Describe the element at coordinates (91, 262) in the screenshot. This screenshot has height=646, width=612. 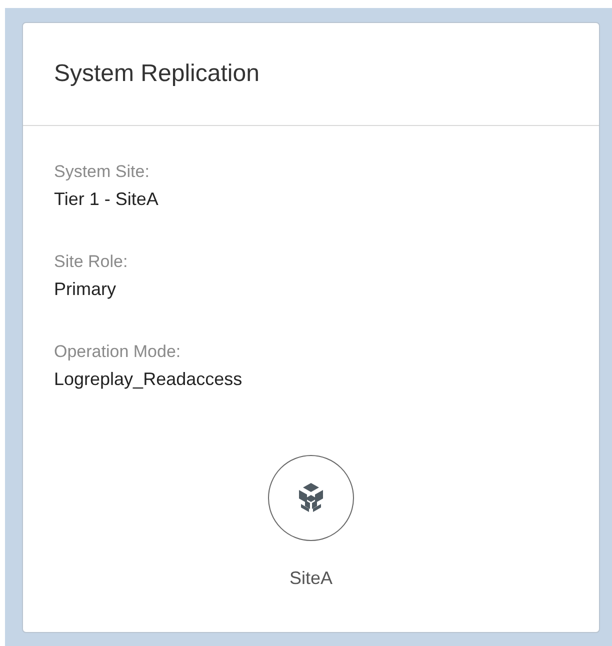
I see `field-label: Site Role:` at that location.